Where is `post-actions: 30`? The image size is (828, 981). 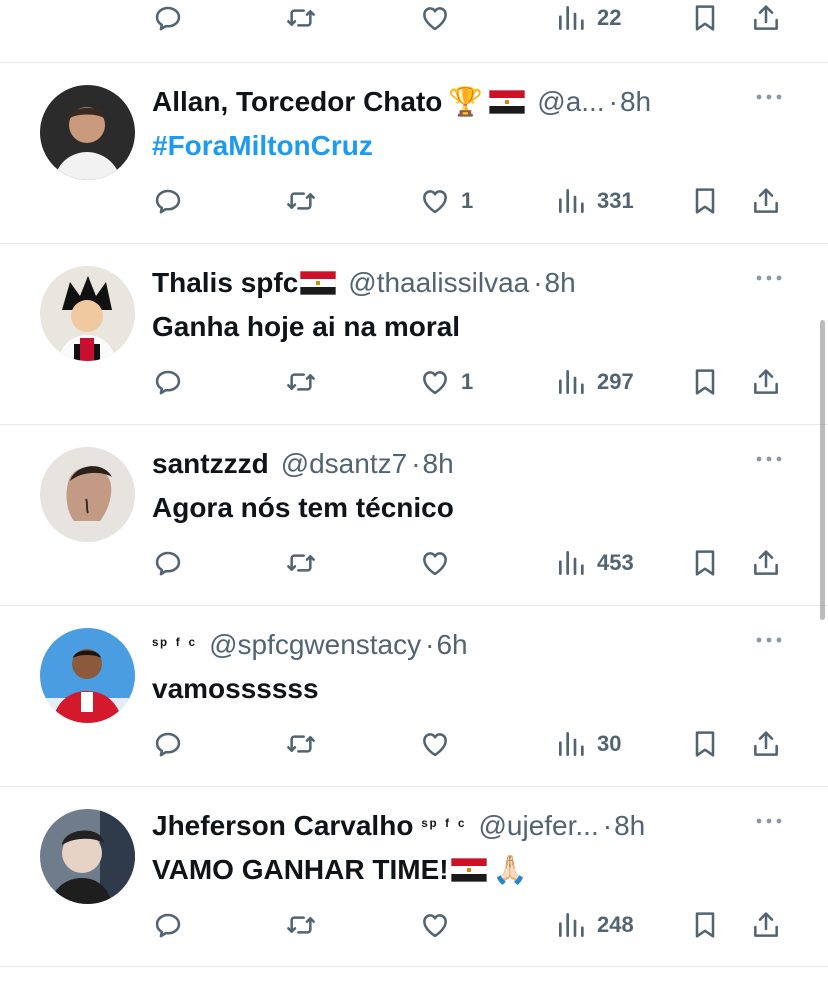 post-actions: 30 is located at coordinates (414, 744).